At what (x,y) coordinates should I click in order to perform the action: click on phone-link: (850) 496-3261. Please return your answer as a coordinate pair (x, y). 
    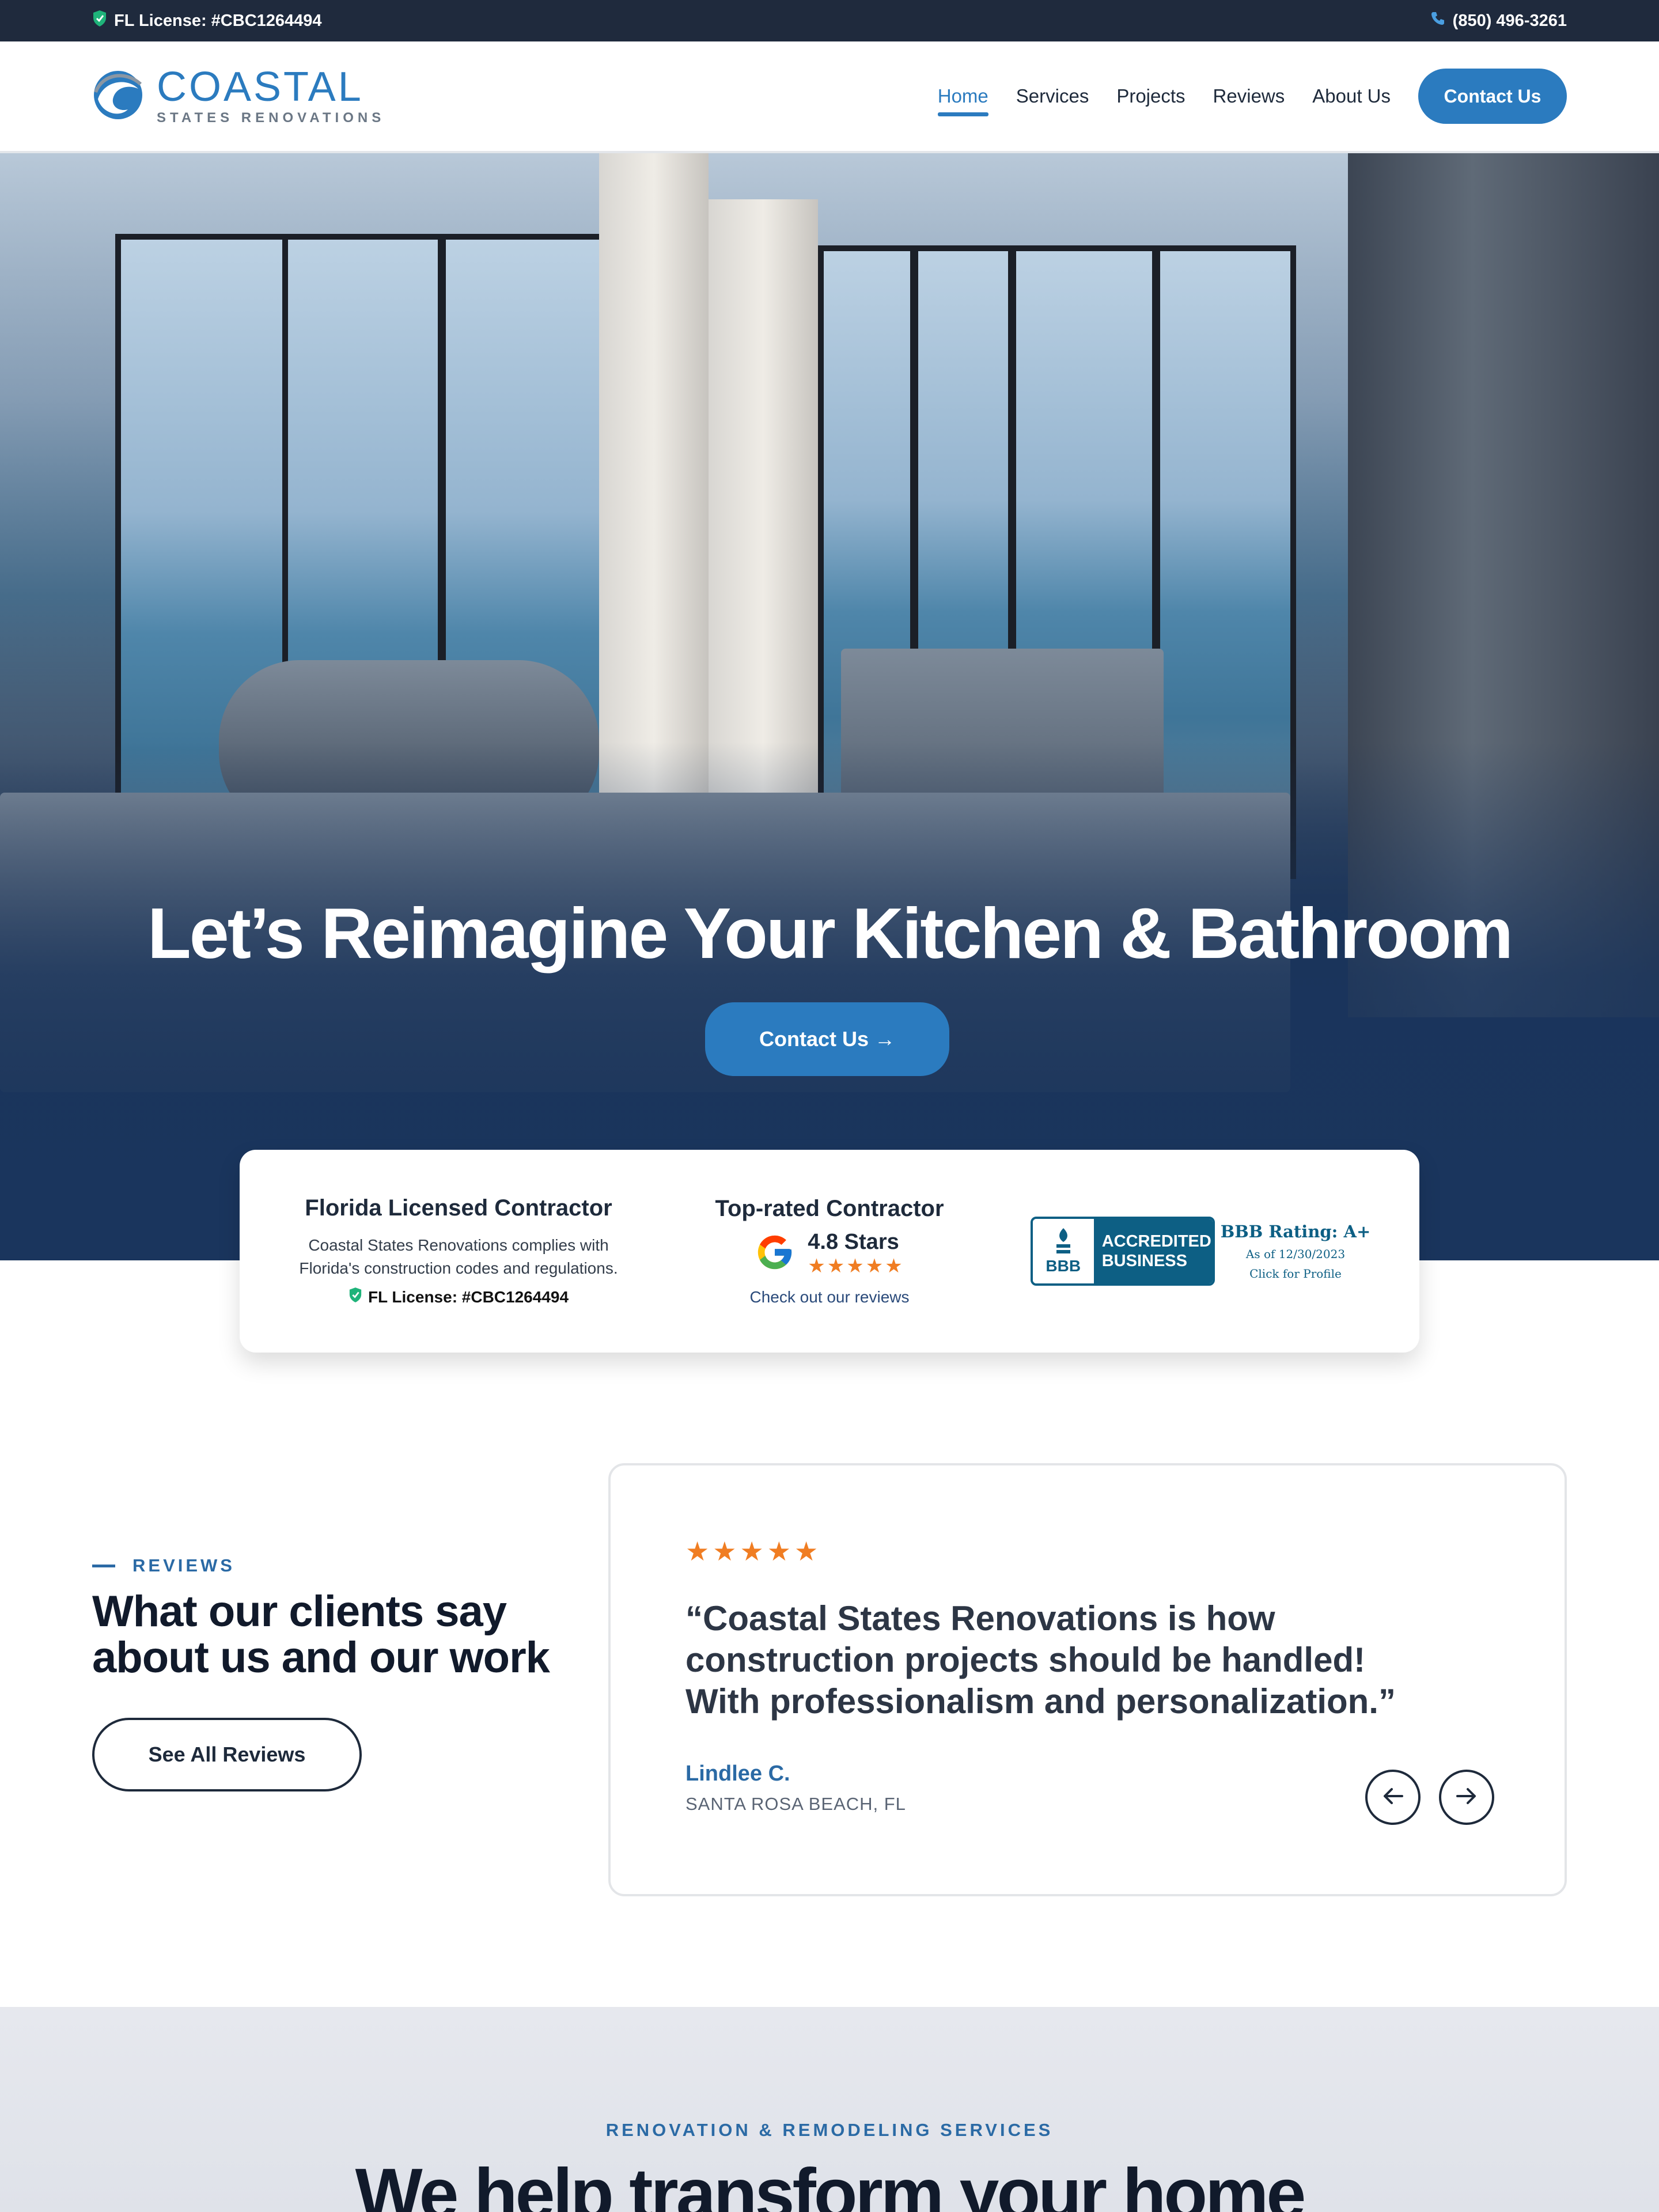
    Looking at the image, I should click on (1498, 20).